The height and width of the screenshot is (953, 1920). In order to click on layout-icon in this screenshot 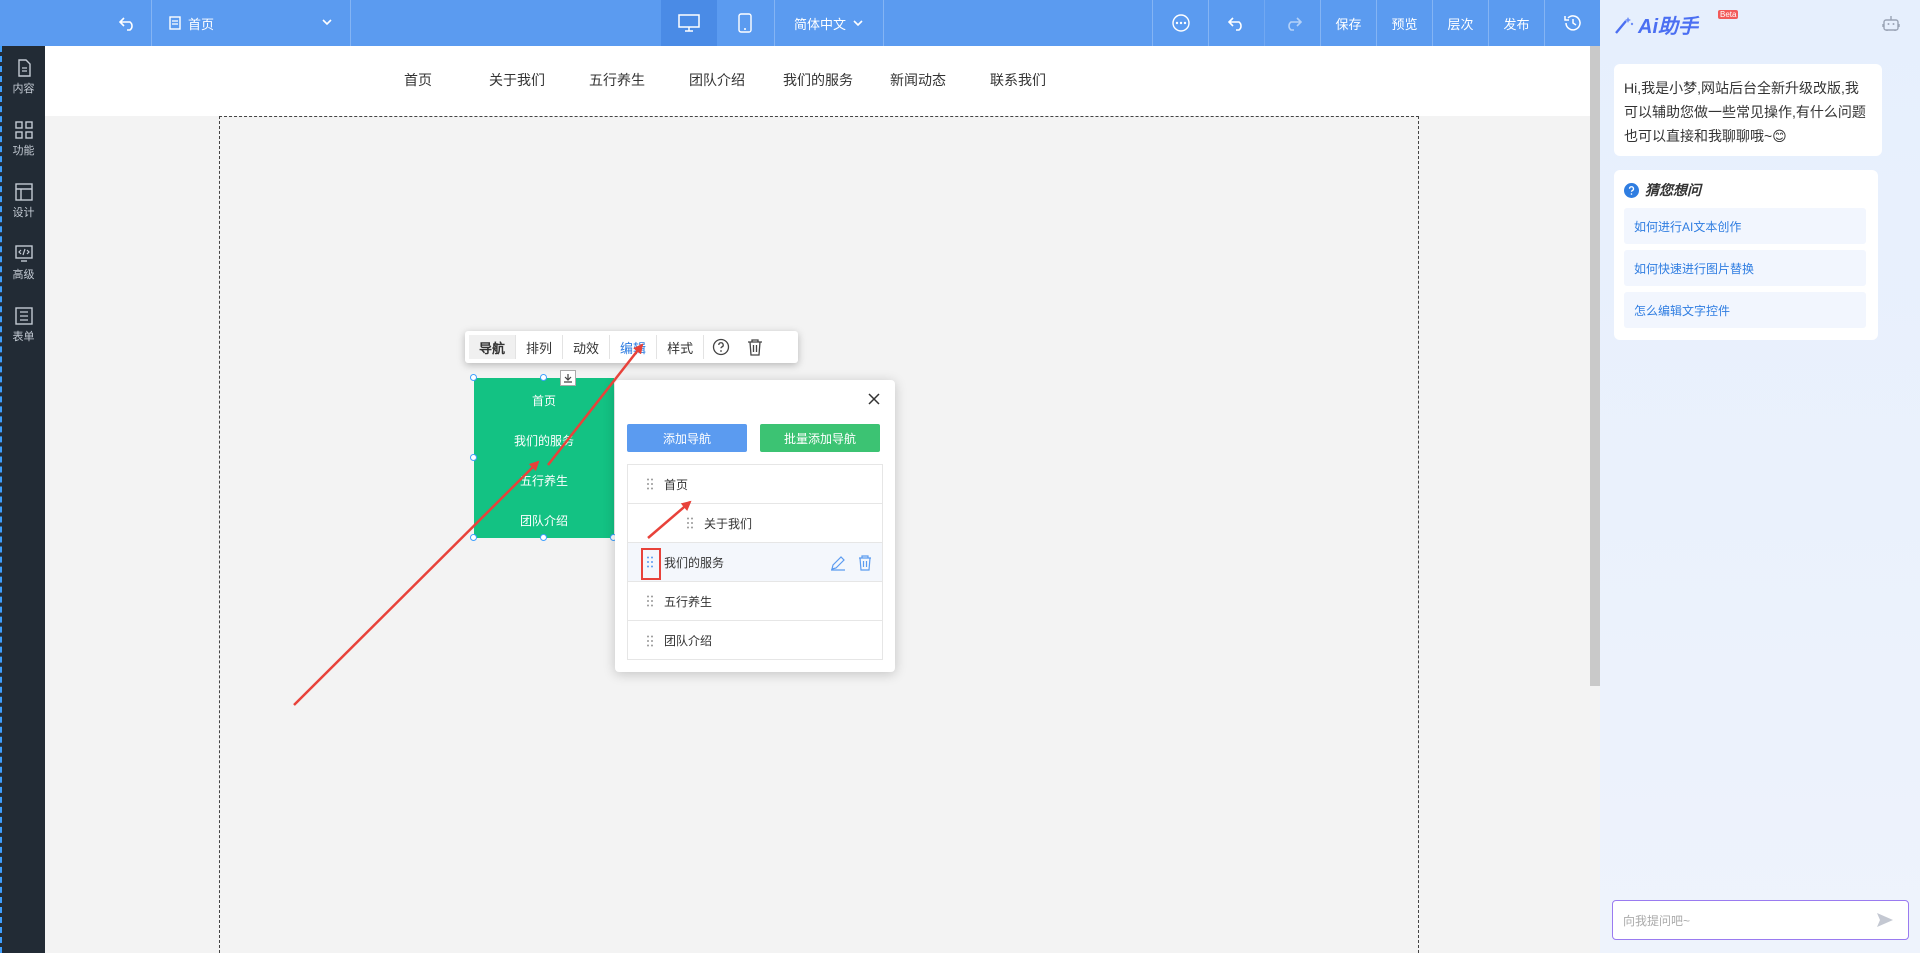, I will do `click(23, 191)`.